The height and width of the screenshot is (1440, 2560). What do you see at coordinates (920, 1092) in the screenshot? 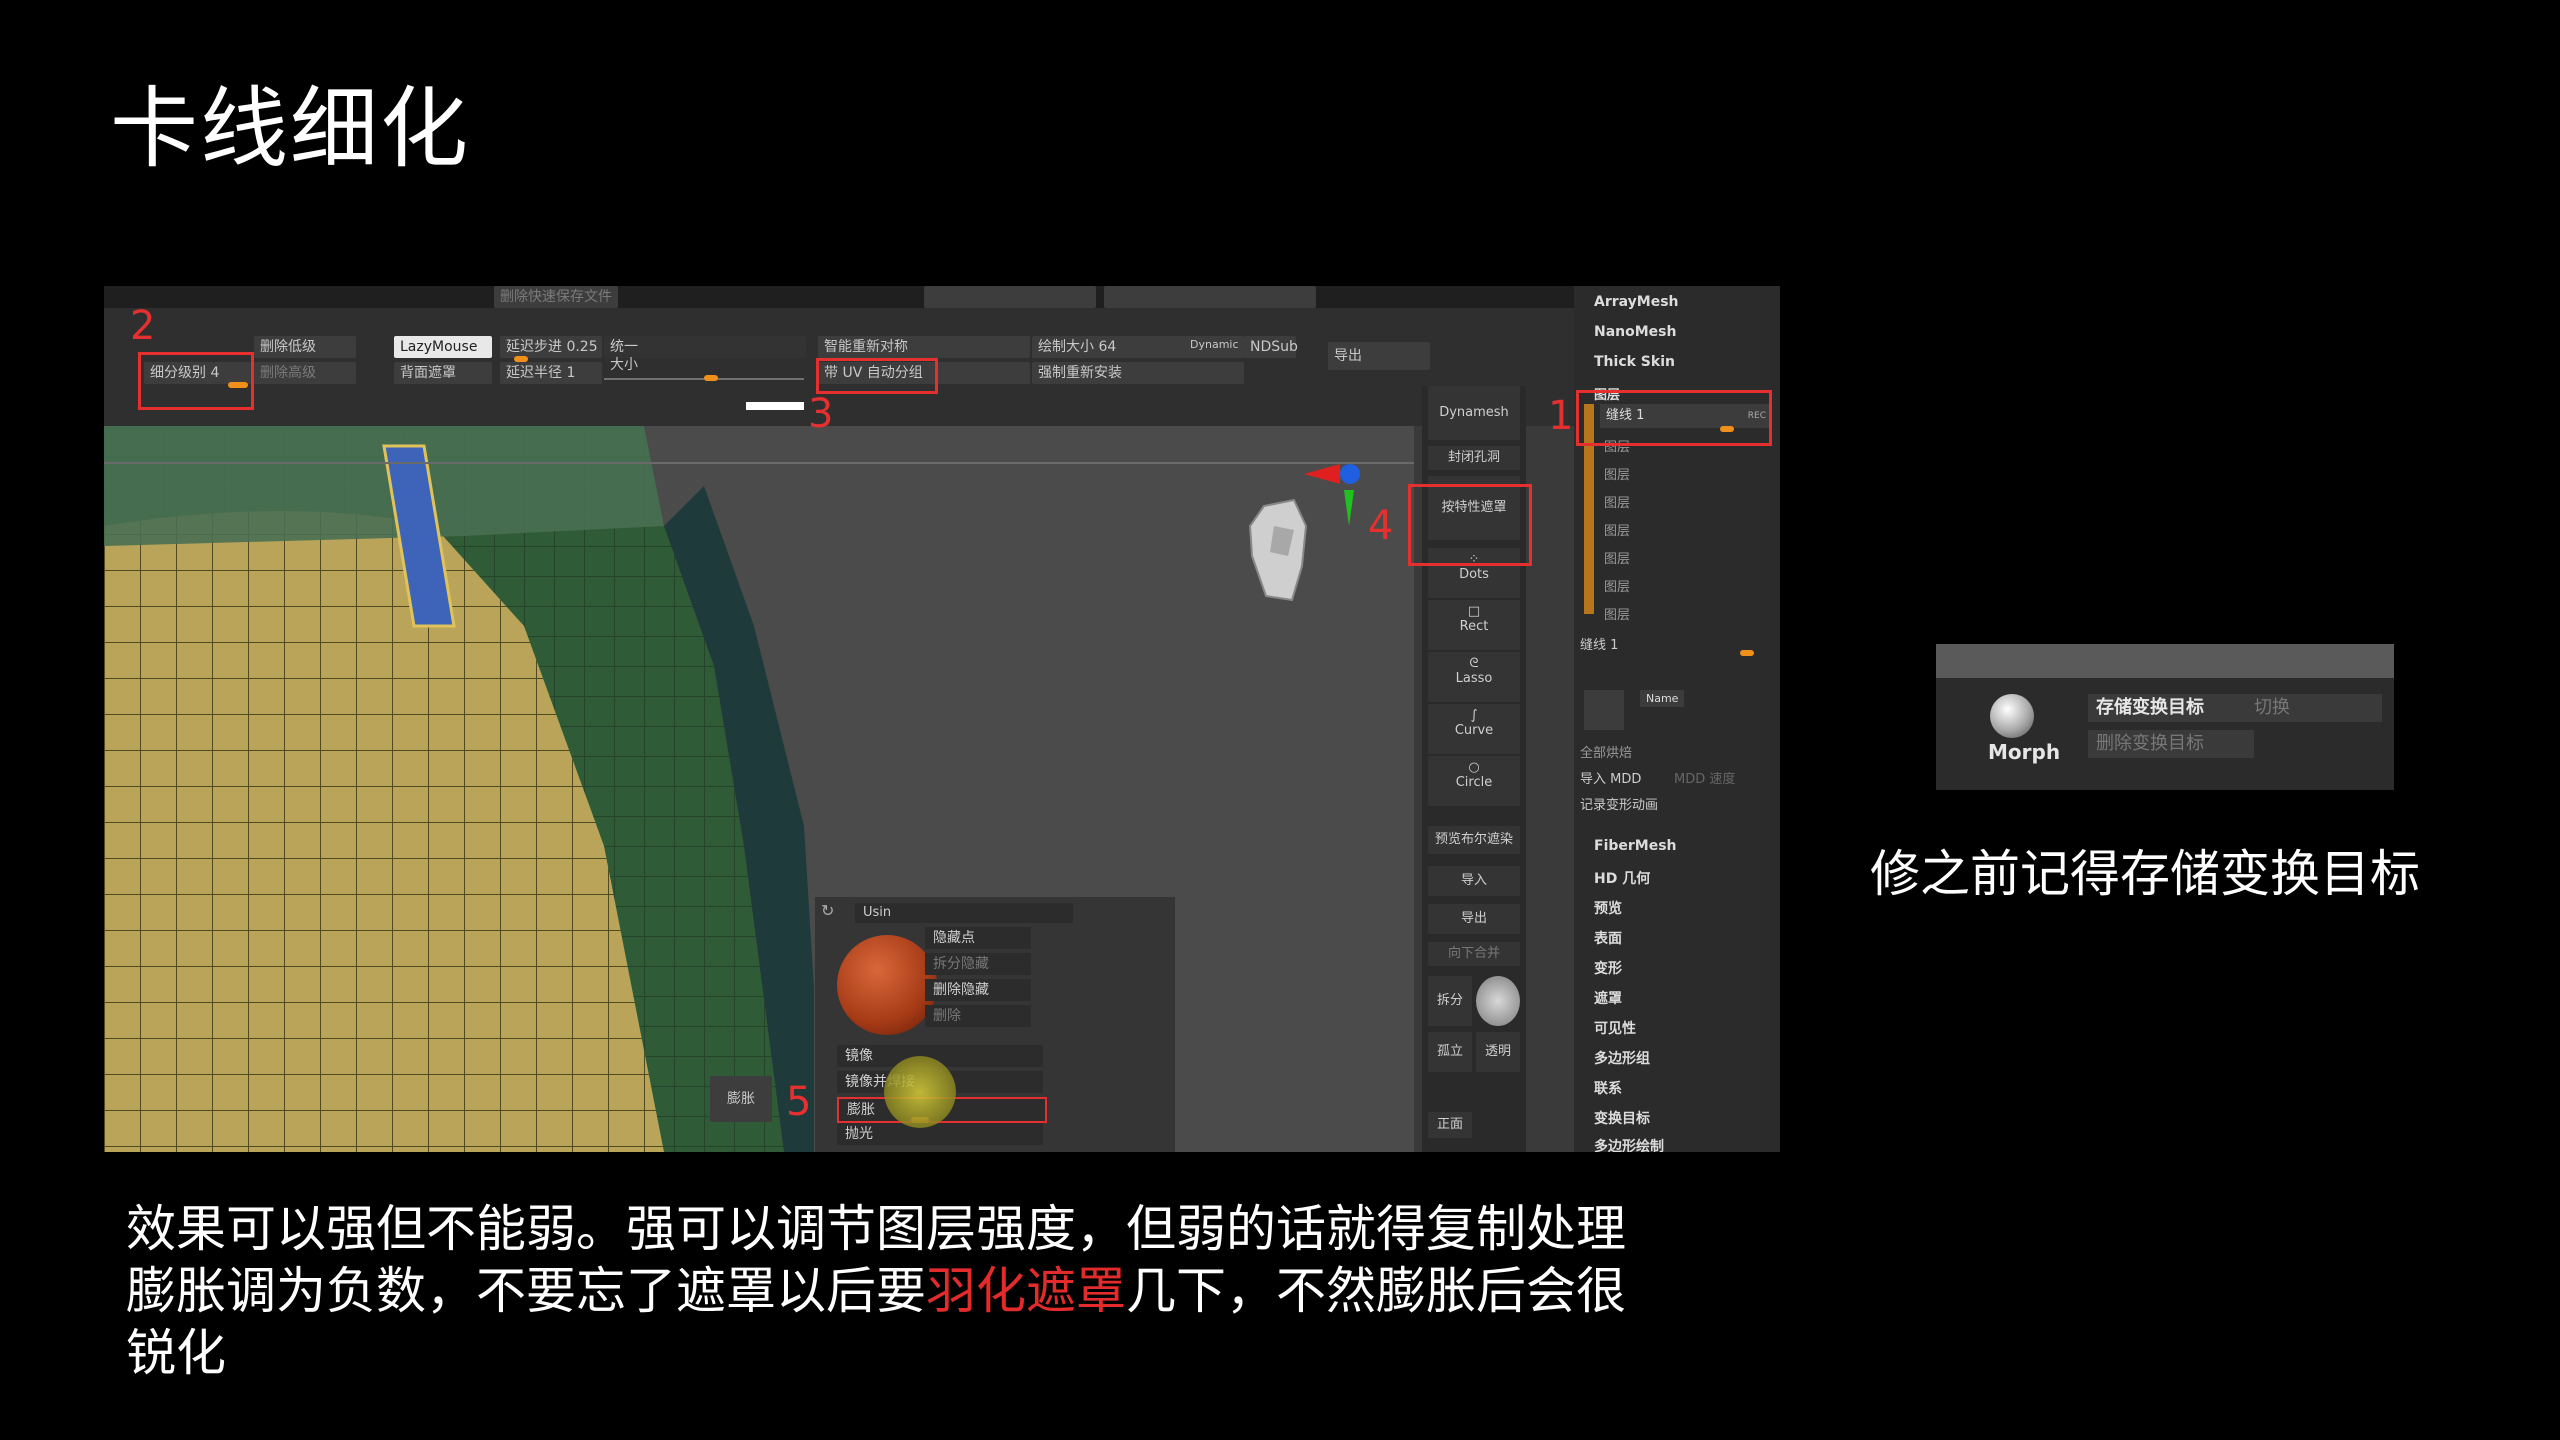
I see `brush-cursor` at bounding box center [920, 1092].